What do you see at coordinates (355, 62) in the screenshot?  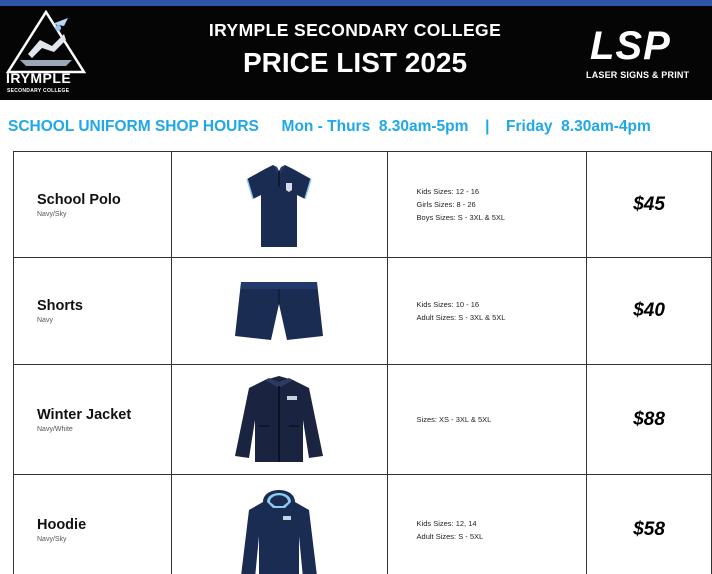 I see `price-list-title: PRICE LIST 2025` at bounding box center [355, 62].